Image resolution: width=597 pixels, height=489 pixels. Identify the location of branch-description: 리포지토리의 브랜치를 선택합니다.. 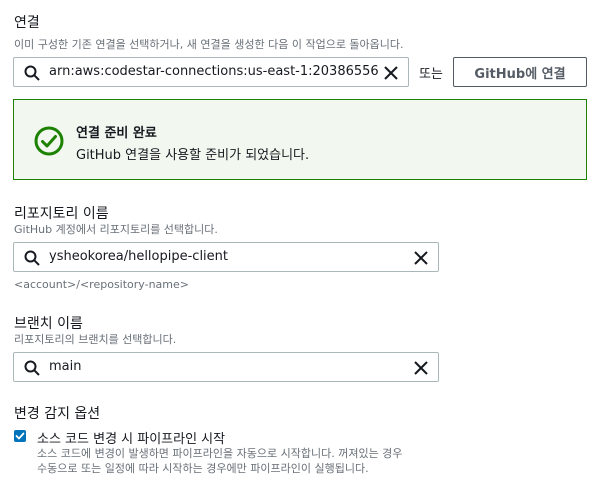
(95, 339).